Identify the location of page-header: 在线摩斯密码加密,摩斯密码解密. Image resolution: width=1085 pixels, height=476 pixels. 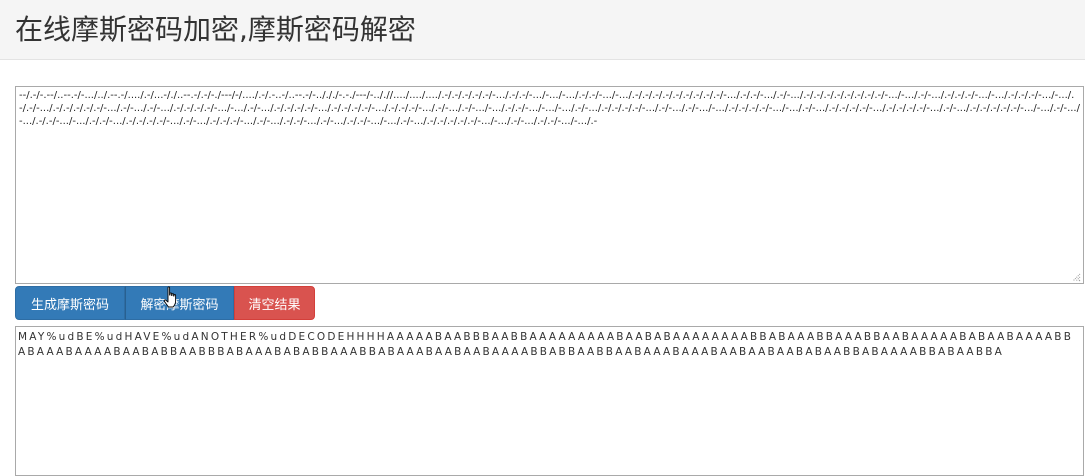
(542, 30).